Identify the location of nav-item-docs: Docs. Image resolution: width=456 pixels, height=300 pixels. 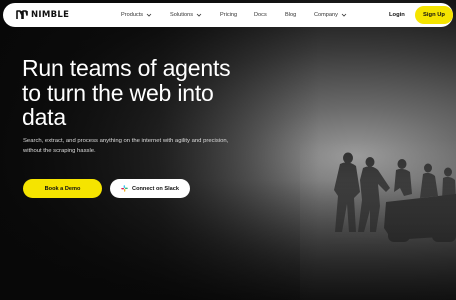
(260, 15).